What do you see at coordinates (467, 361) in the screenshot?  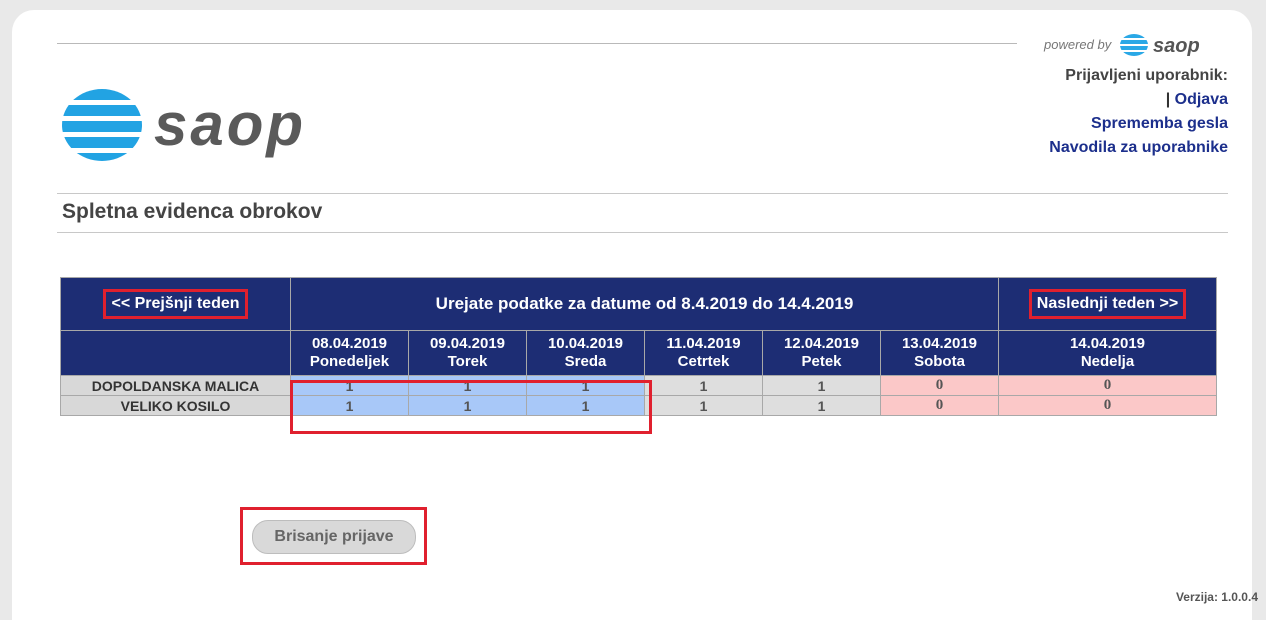 I see `day-name: Torek` at bounding box center [467, 361].